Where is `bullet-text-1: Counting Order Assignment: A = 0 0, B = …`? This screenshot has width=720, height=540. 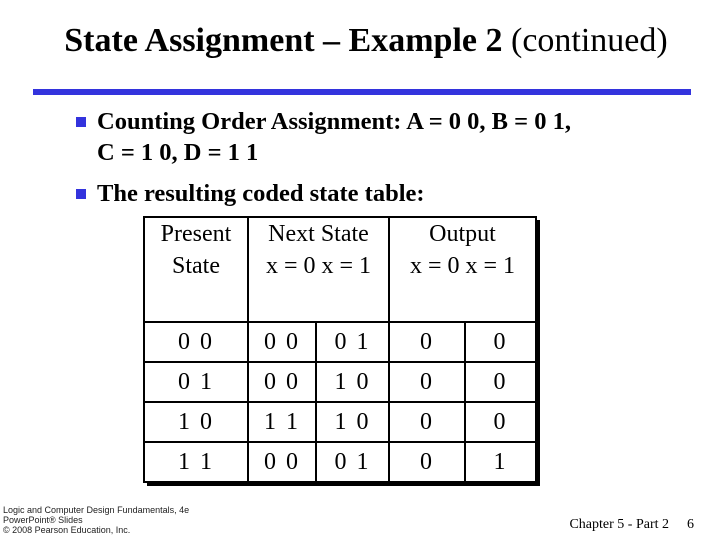 bullet-text-1: Counting Order Assignment: A = 0 0, B = … is located at coordinates (334, 137).